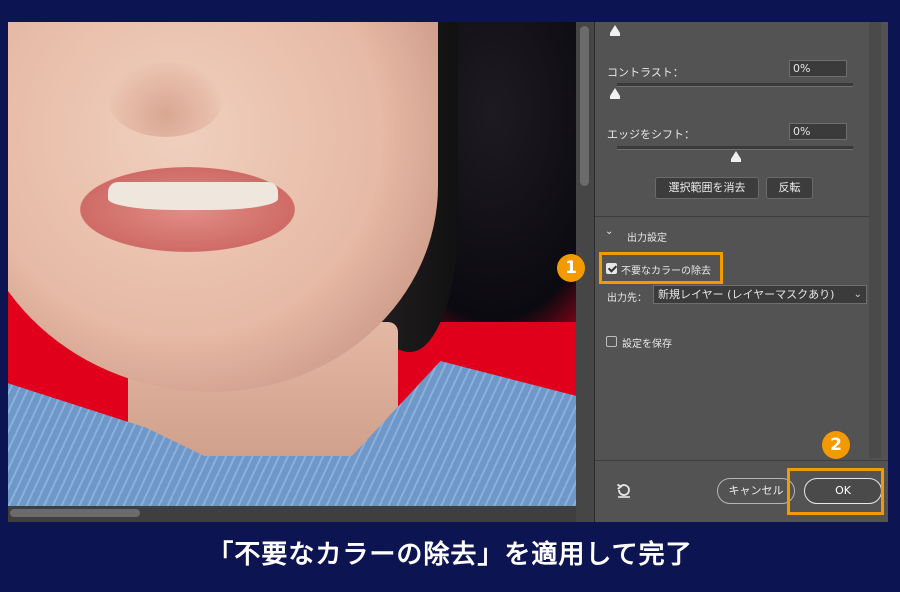 The image size is (900, 592). What do you see at coordinates (732, 216) in the screenshot?
I see `section-divider` at bounding box center [732, 216].